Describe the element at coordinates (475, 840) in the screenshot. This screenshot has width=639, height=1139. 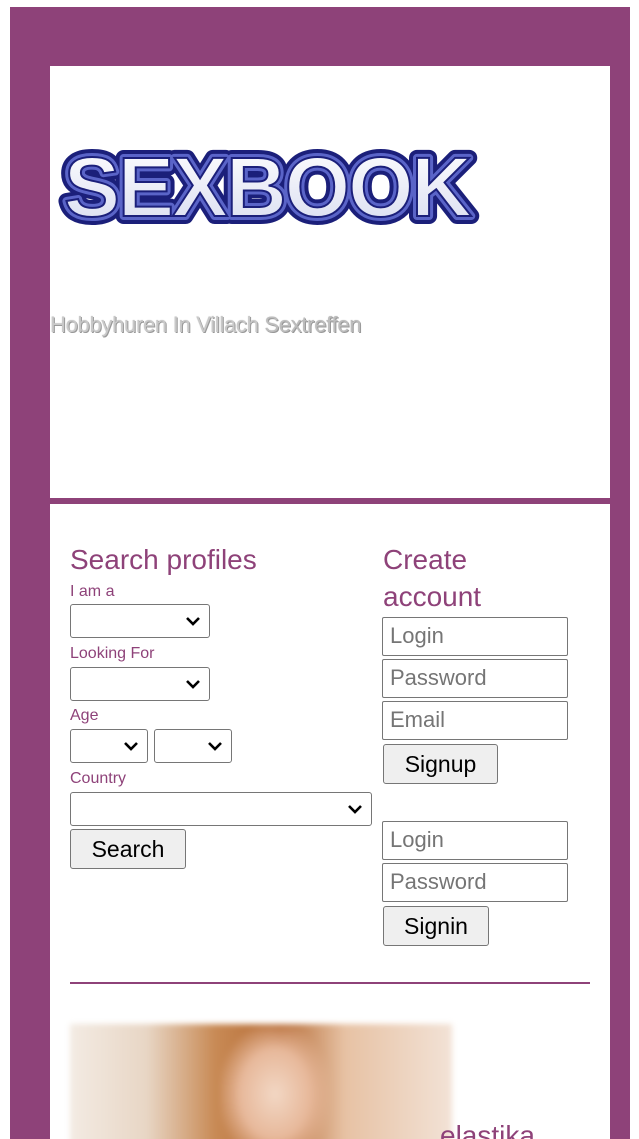
I see `signin-login-input: Login` at that location.